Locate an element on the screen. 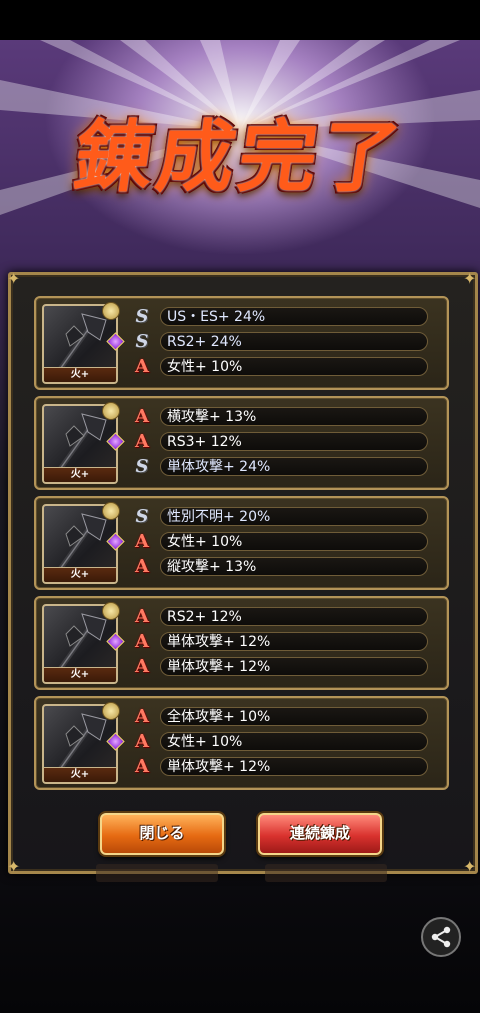 The image size is (480, 1013). stat-row: A RS3+ 12% is located at coordinates (282, 442).